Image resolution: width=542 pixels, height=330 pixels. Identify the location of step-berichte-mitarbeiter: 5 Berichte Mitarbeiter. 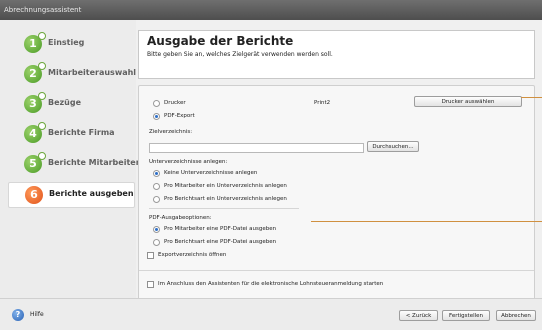
(74, 164).